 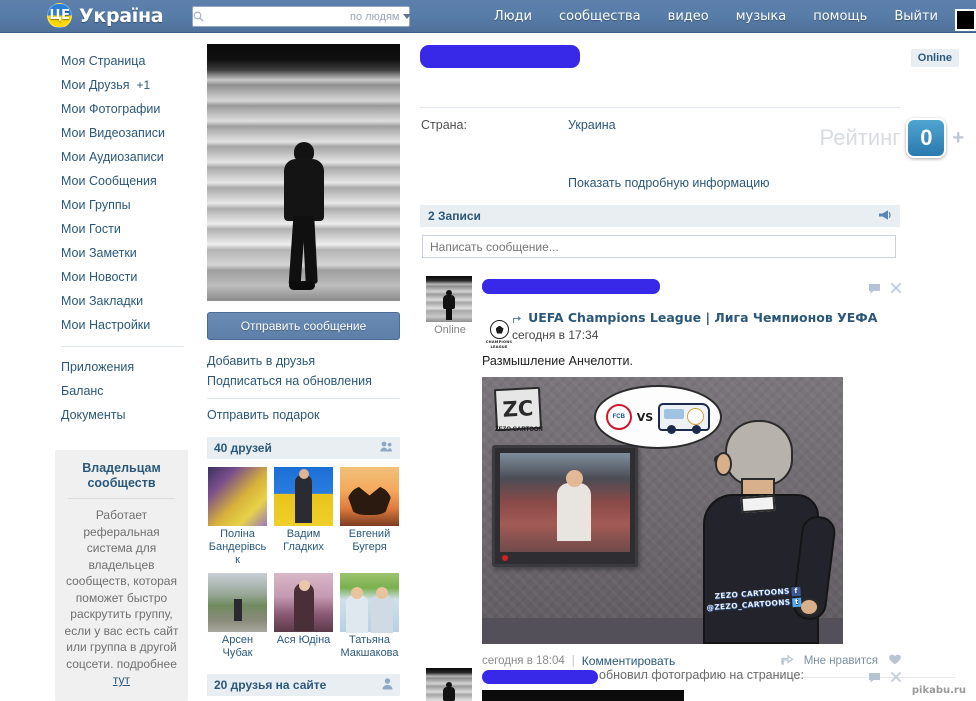 What do you see at coordinates (303, 685) in the screenshot?
I see `friends-online-section-header: 20 друзья на сайте` at bounding box center [303, 685].